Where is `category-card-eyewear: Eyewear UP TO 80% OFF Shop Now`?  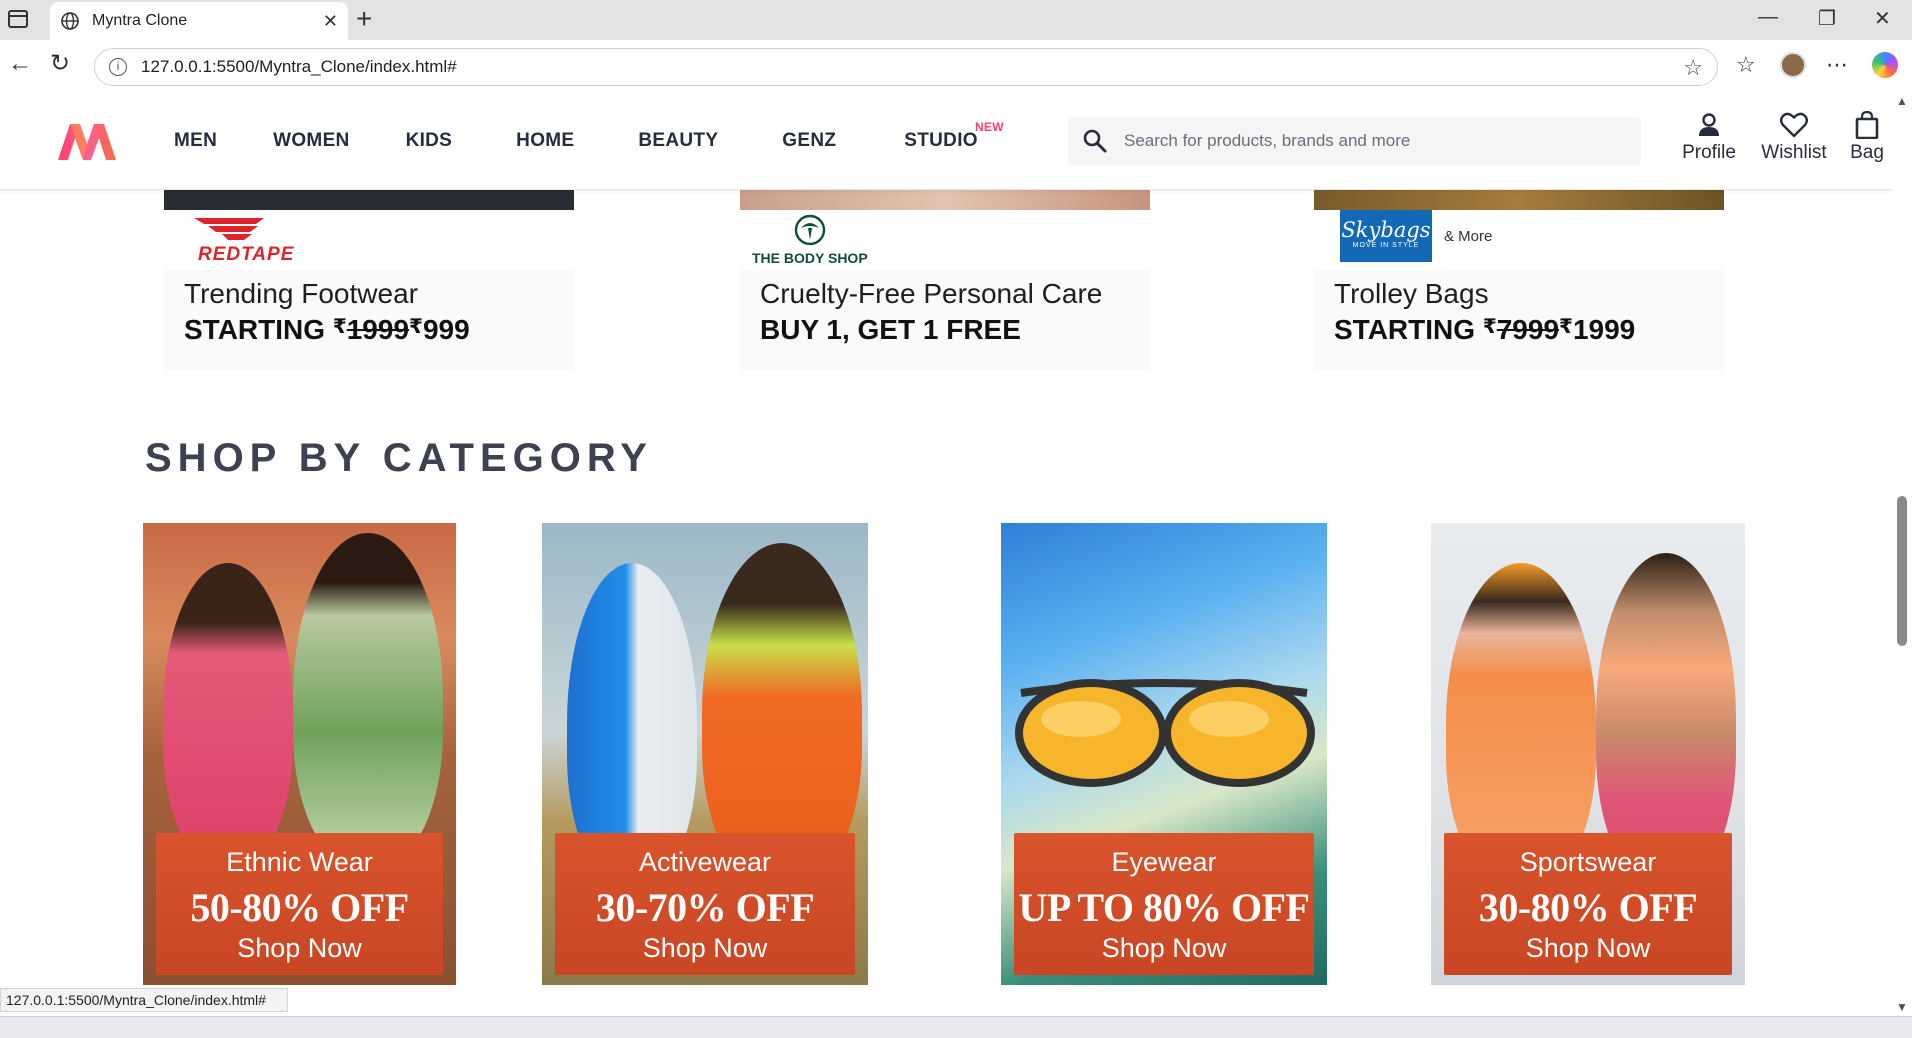 category-card-eyewear: Eyewear UP TO 80% OFF Shop Now is located at coordinates (1164, 754).